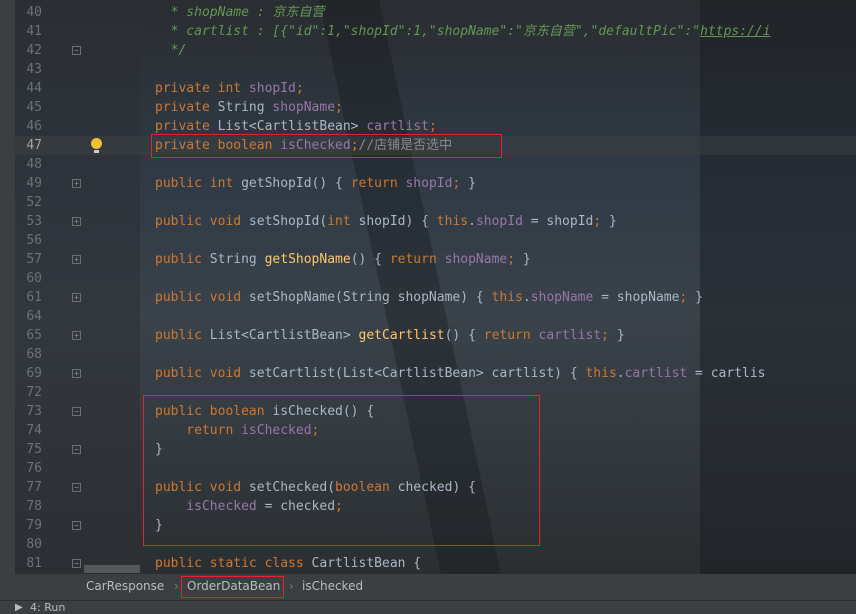  What do you see at coordinates (112, 569) in the screenshot?
I see `horizontal-scrollbar` at bounding box center [112, 569].